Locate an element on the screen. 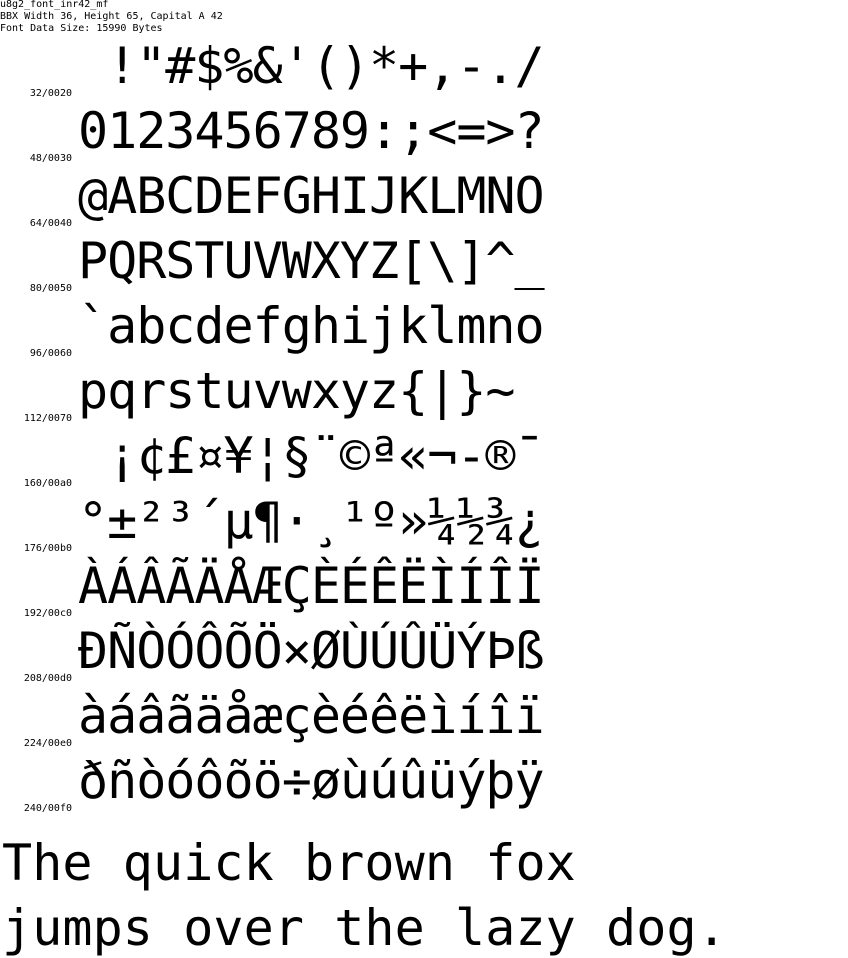 This screenshot has height=958, width=848. glyph-row: 32/0020 !"#$%&'()*+,-./ is located at coordinates (424, 72).